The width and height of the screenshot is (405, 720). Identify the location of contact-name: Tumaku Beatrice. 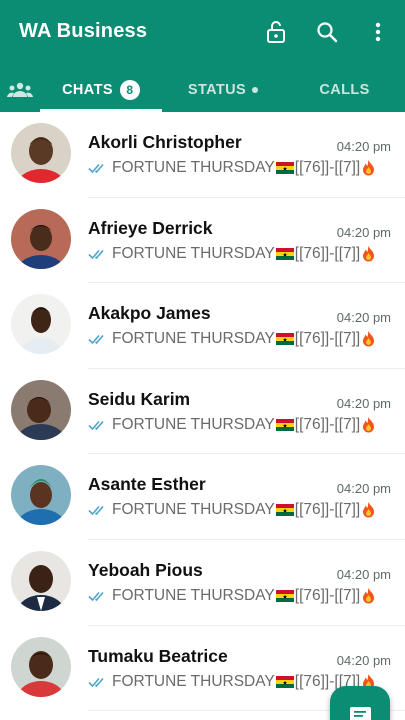
(158, 655).